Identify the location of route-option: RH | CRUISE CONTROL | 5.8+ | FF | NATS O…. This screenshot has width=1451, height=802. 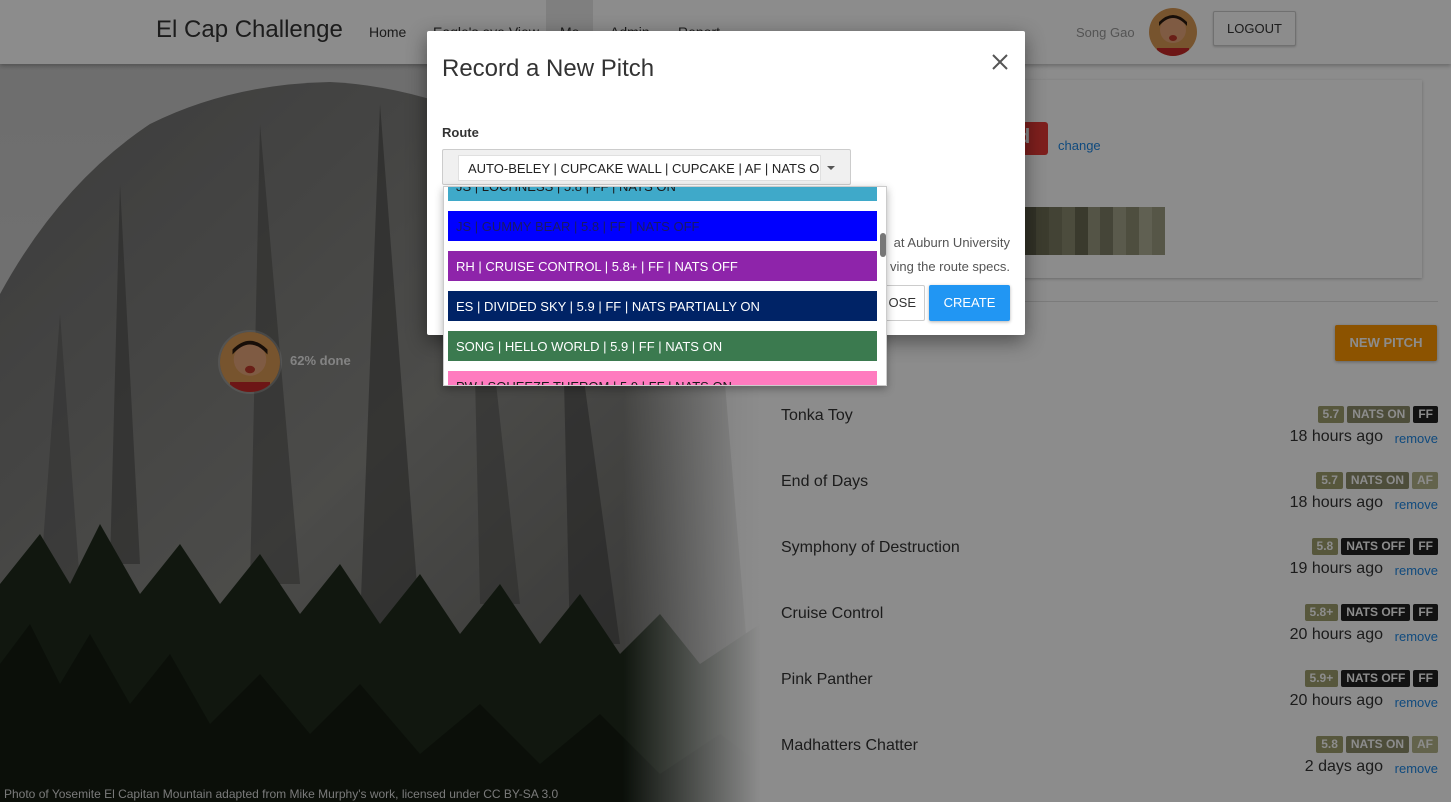
(662, 266).